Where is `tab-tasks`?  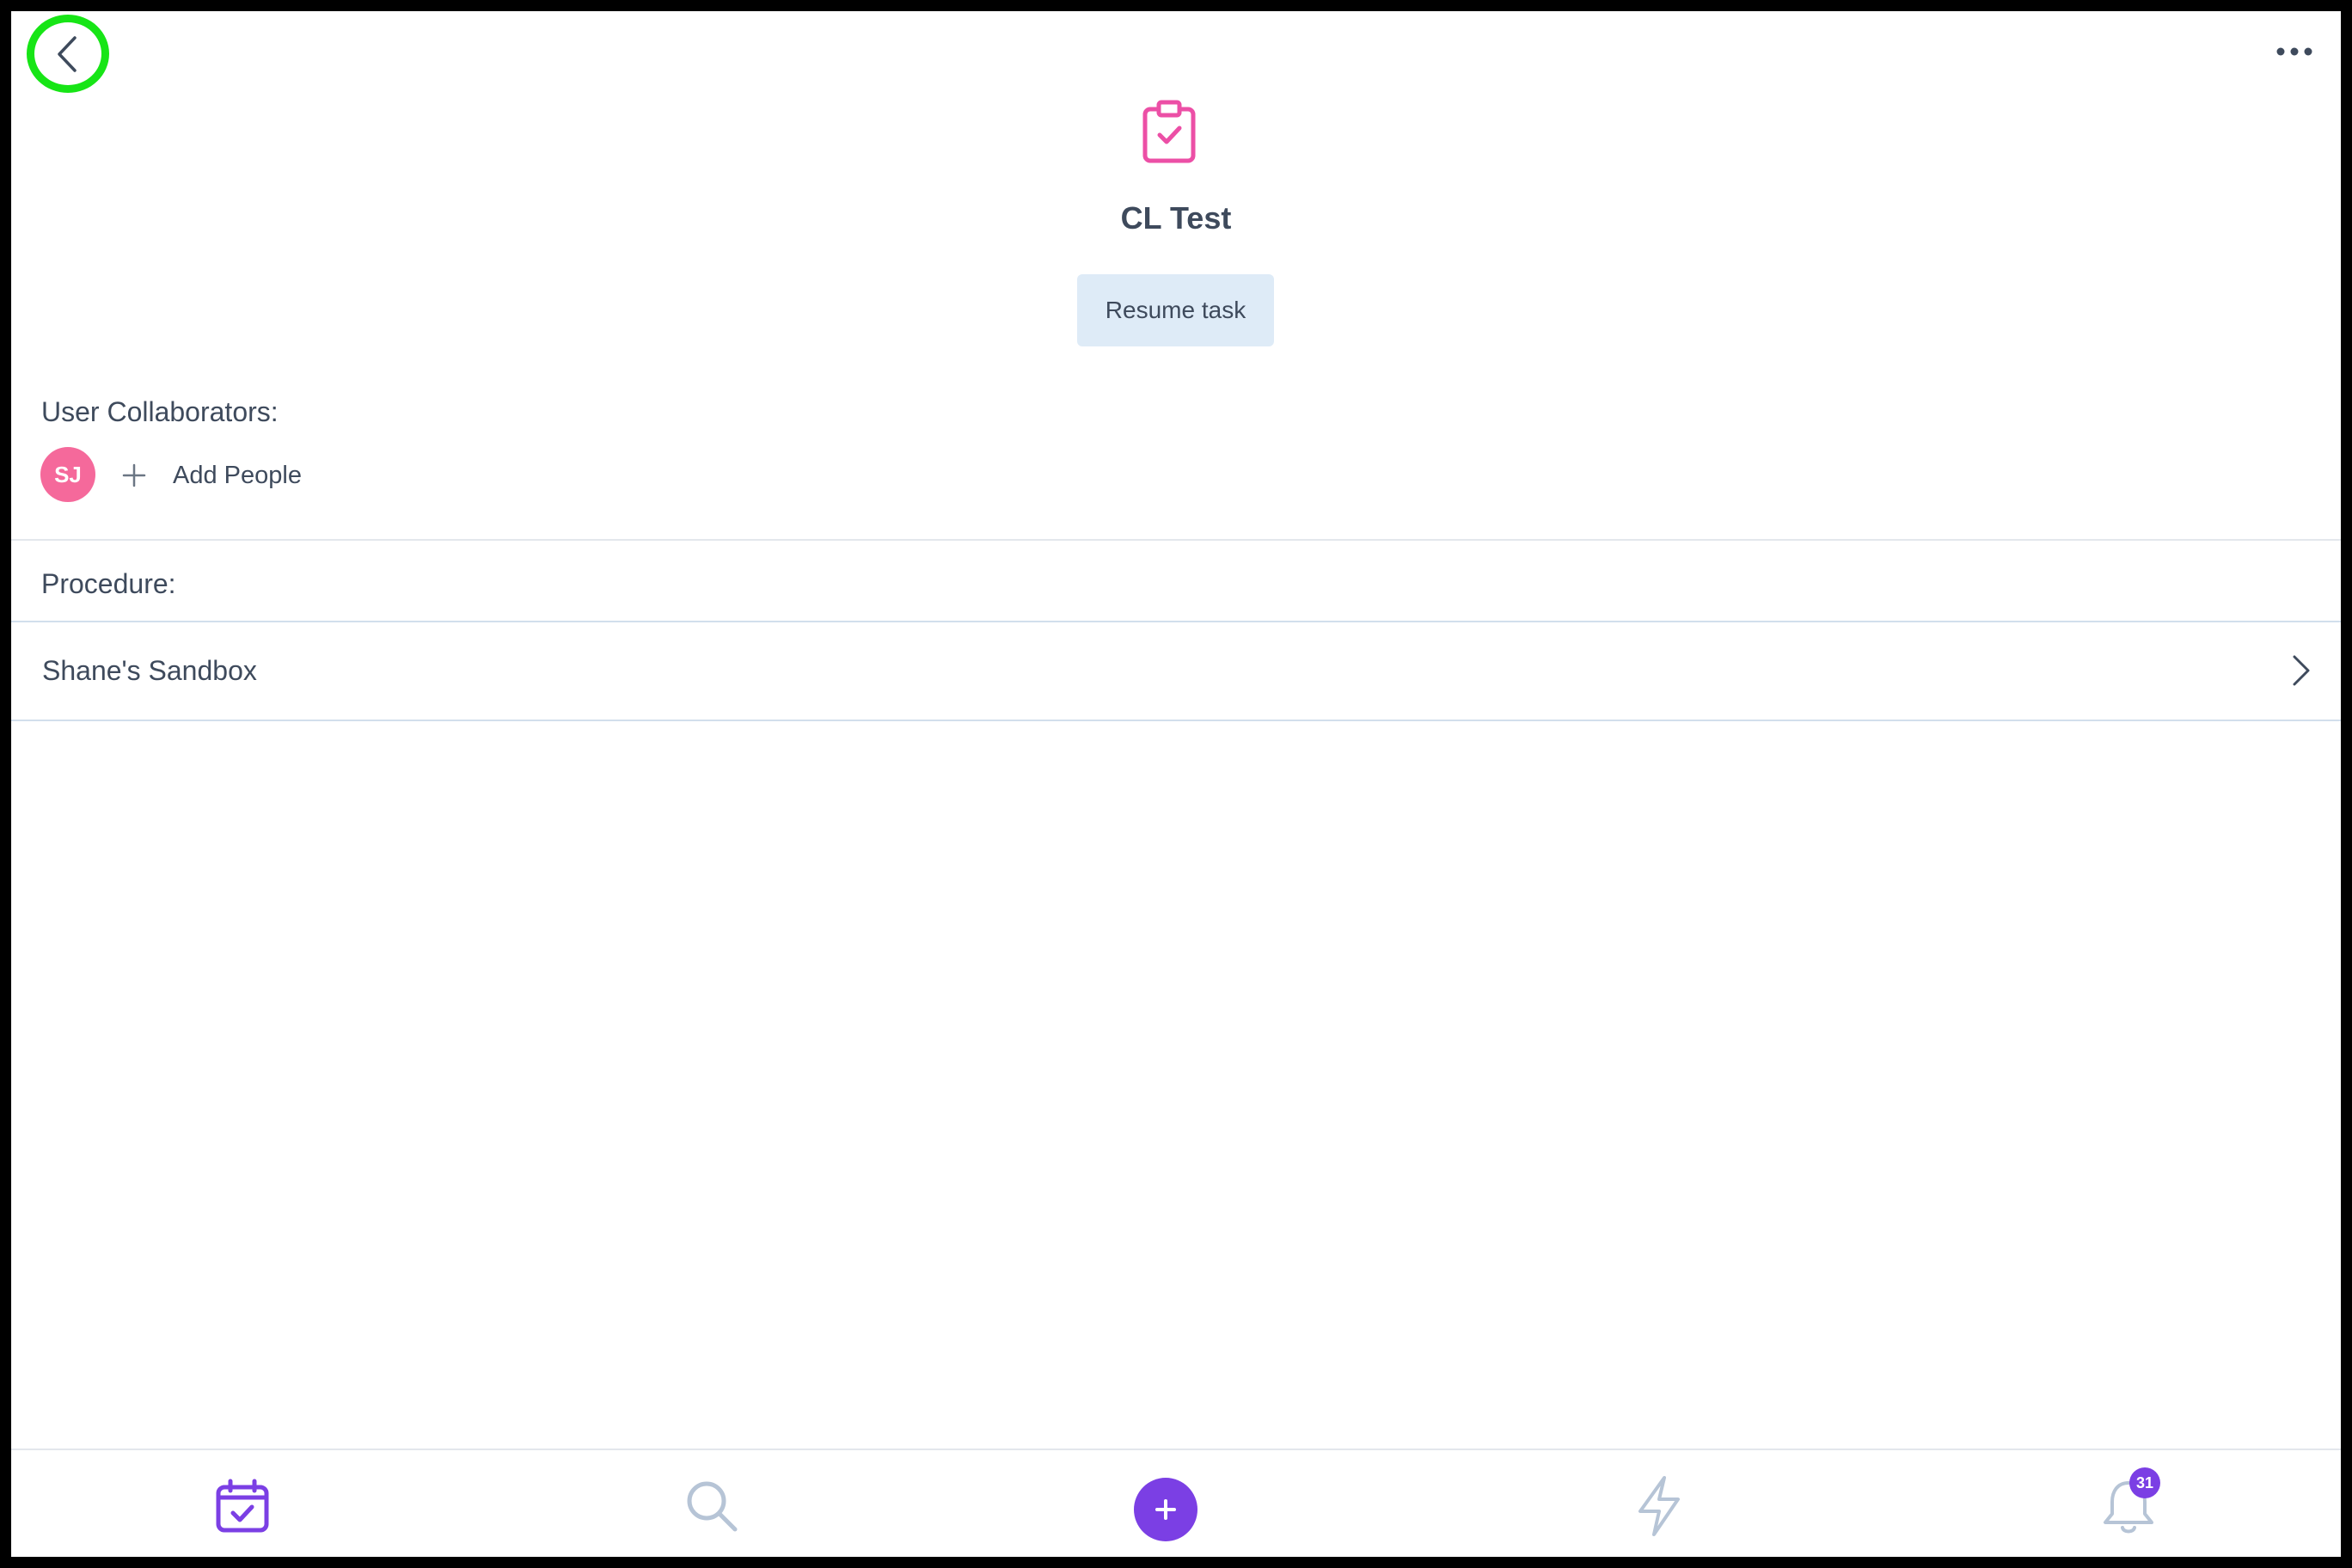
tab-tasks is located at coordinates (242, 1506).